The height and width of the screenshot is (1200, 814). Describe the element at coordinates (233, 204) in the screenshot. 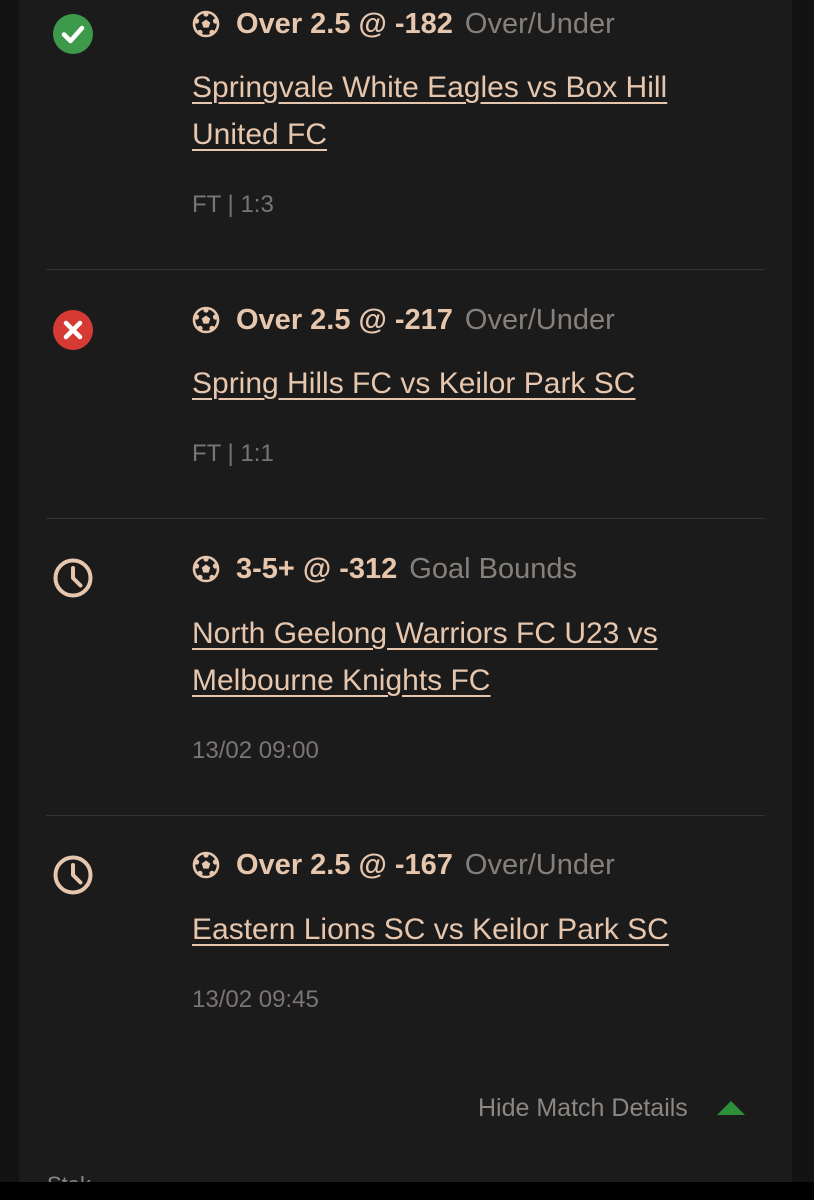

I see `match-result: FT | 1:3` at that location.